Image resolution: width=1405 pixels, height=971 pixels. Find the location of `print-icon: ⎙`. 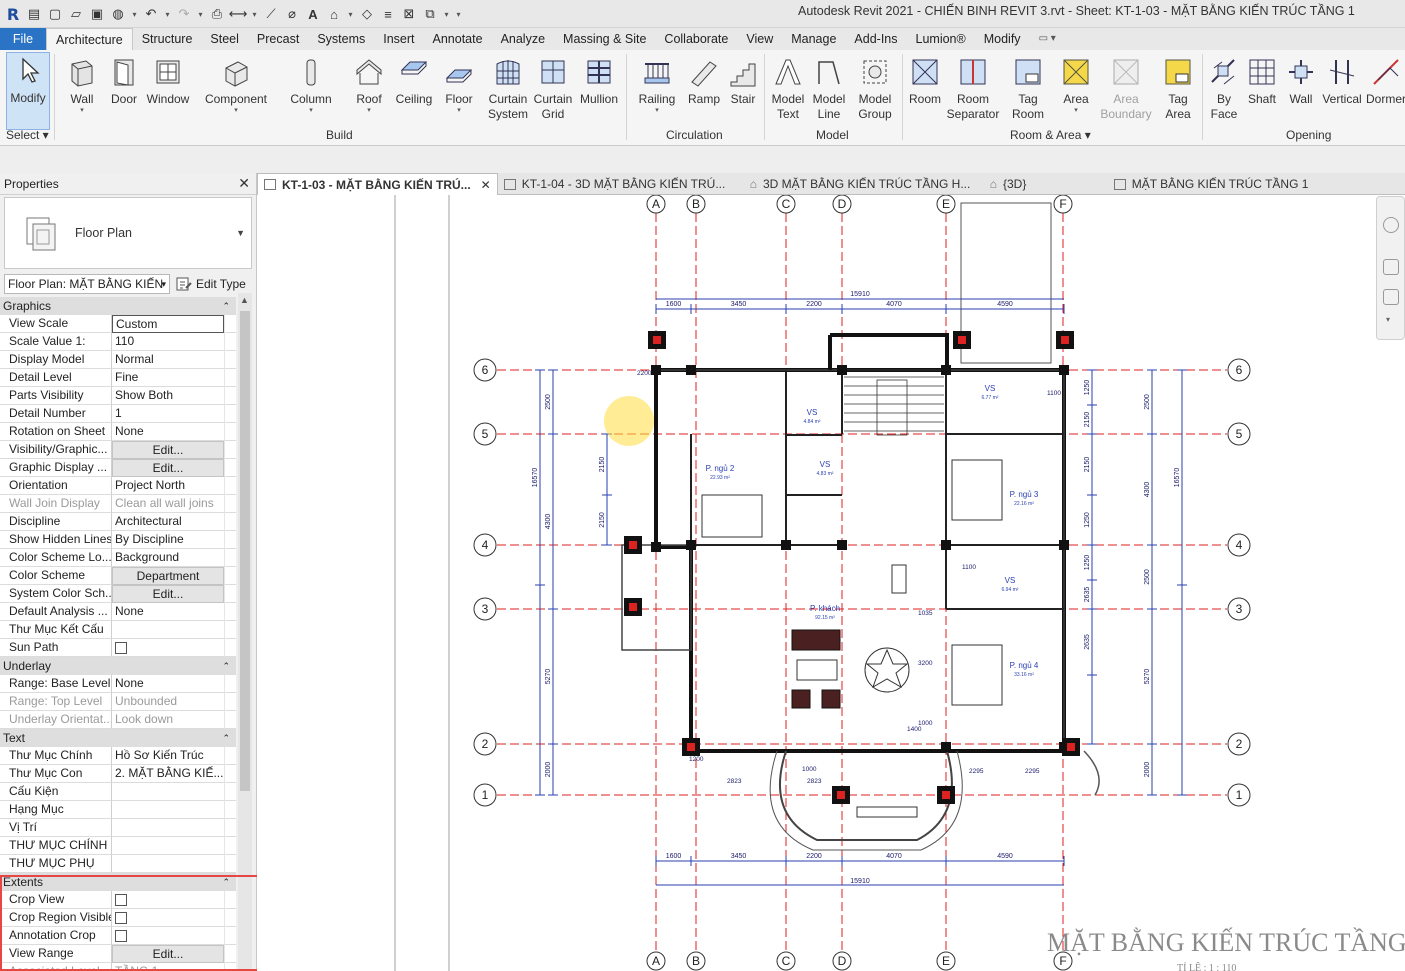

print-icon: ⎙ is located at coordinates (217, 14).